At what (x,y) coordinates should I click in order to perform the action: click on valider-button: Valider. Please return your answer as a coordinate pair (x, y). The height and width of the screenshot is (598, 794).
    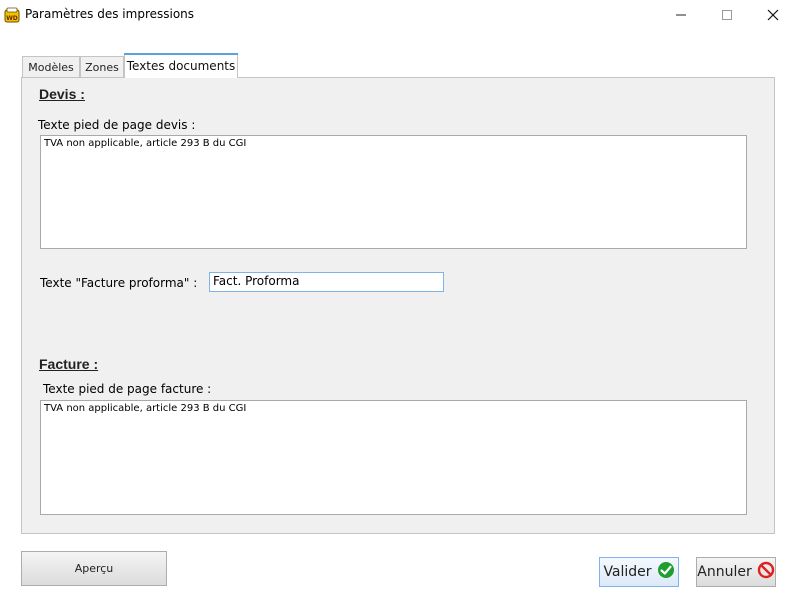
    Looking at the image, I should click on (639, 572).